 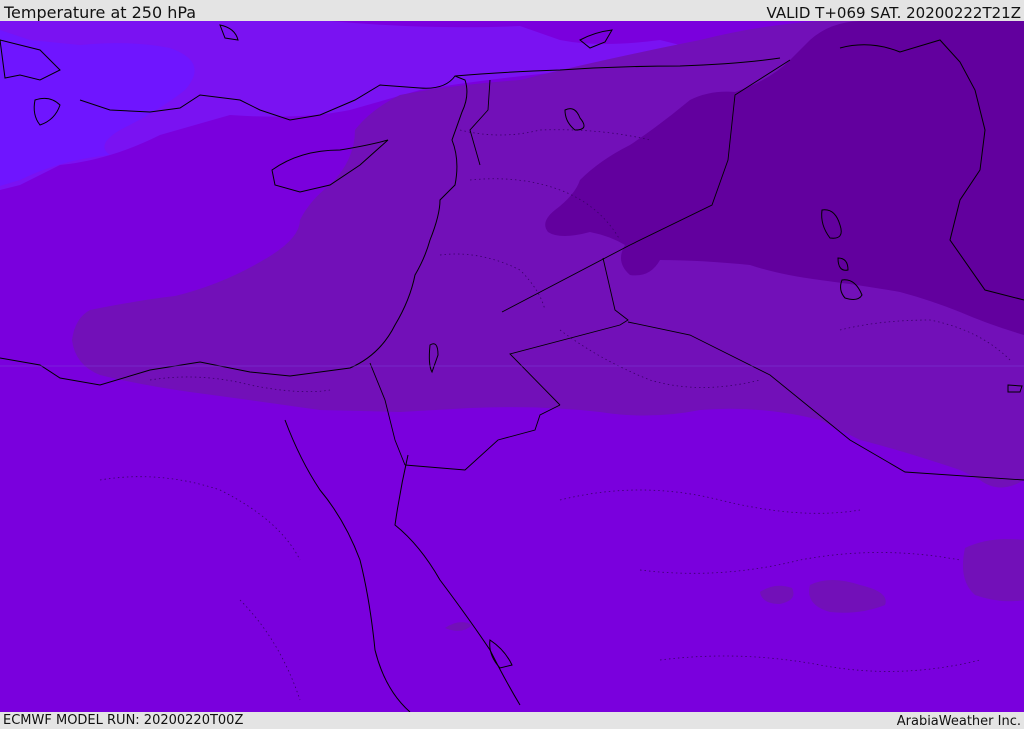 What do you see at coordinates (100, 12) in the screenshot?
I see `map-title: Temperature at 250 hPa` at bounding box center [100, 12].